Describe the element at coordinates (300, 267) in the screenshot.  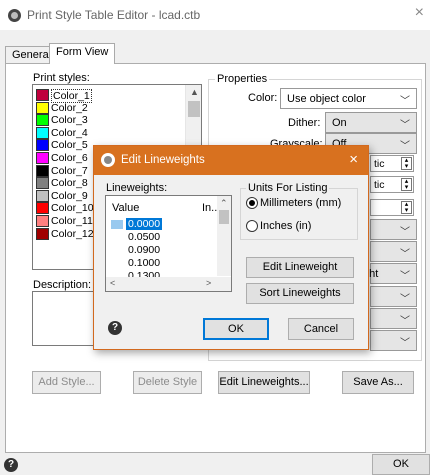
I see `edit-lineweight-button: Edit Lineweight` at that location.